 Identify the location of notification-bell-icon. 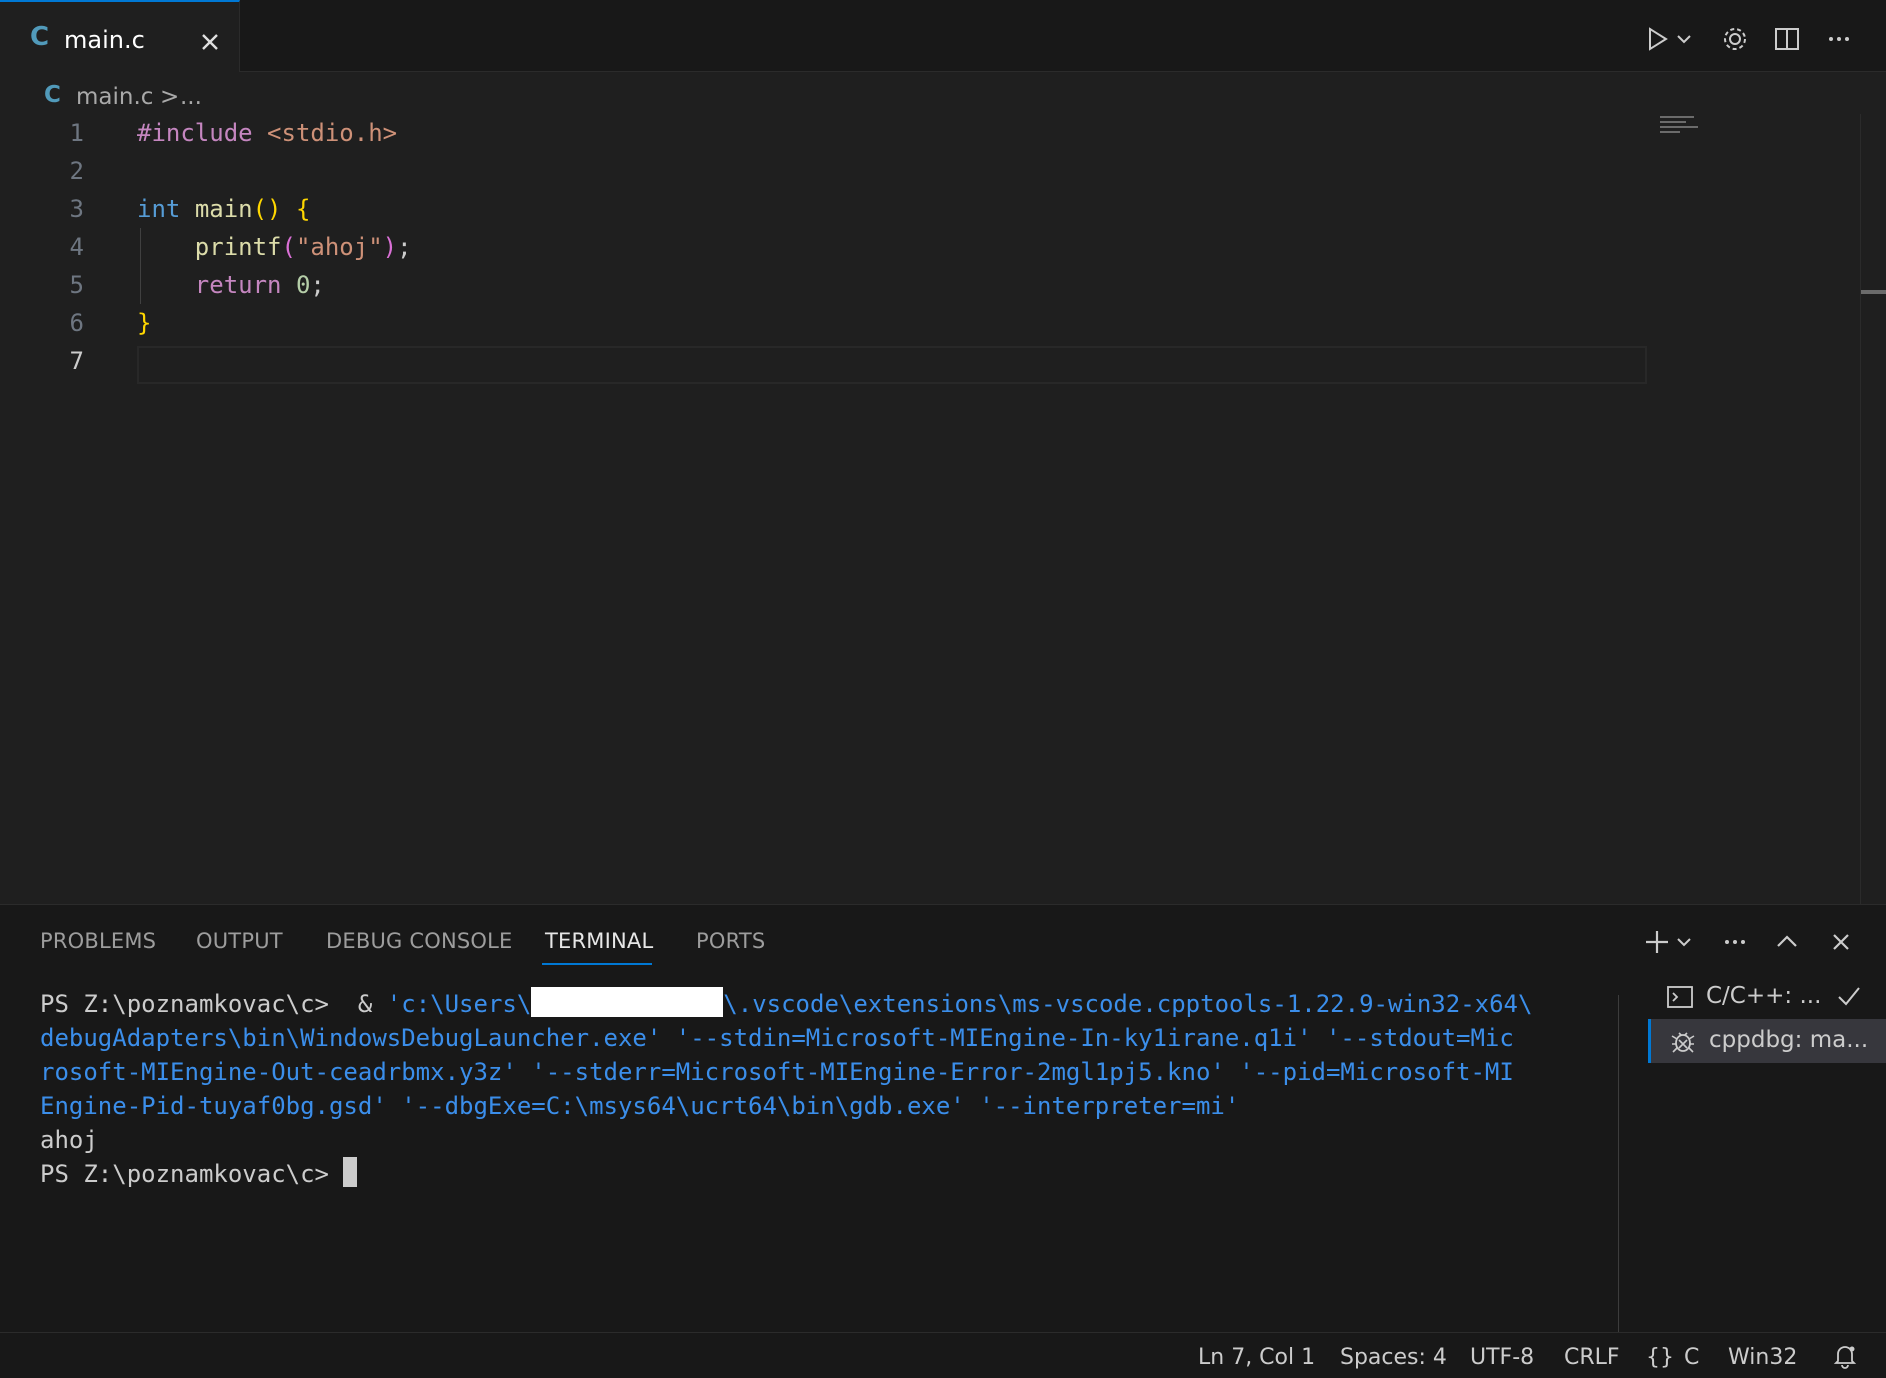
(1845, 1359).